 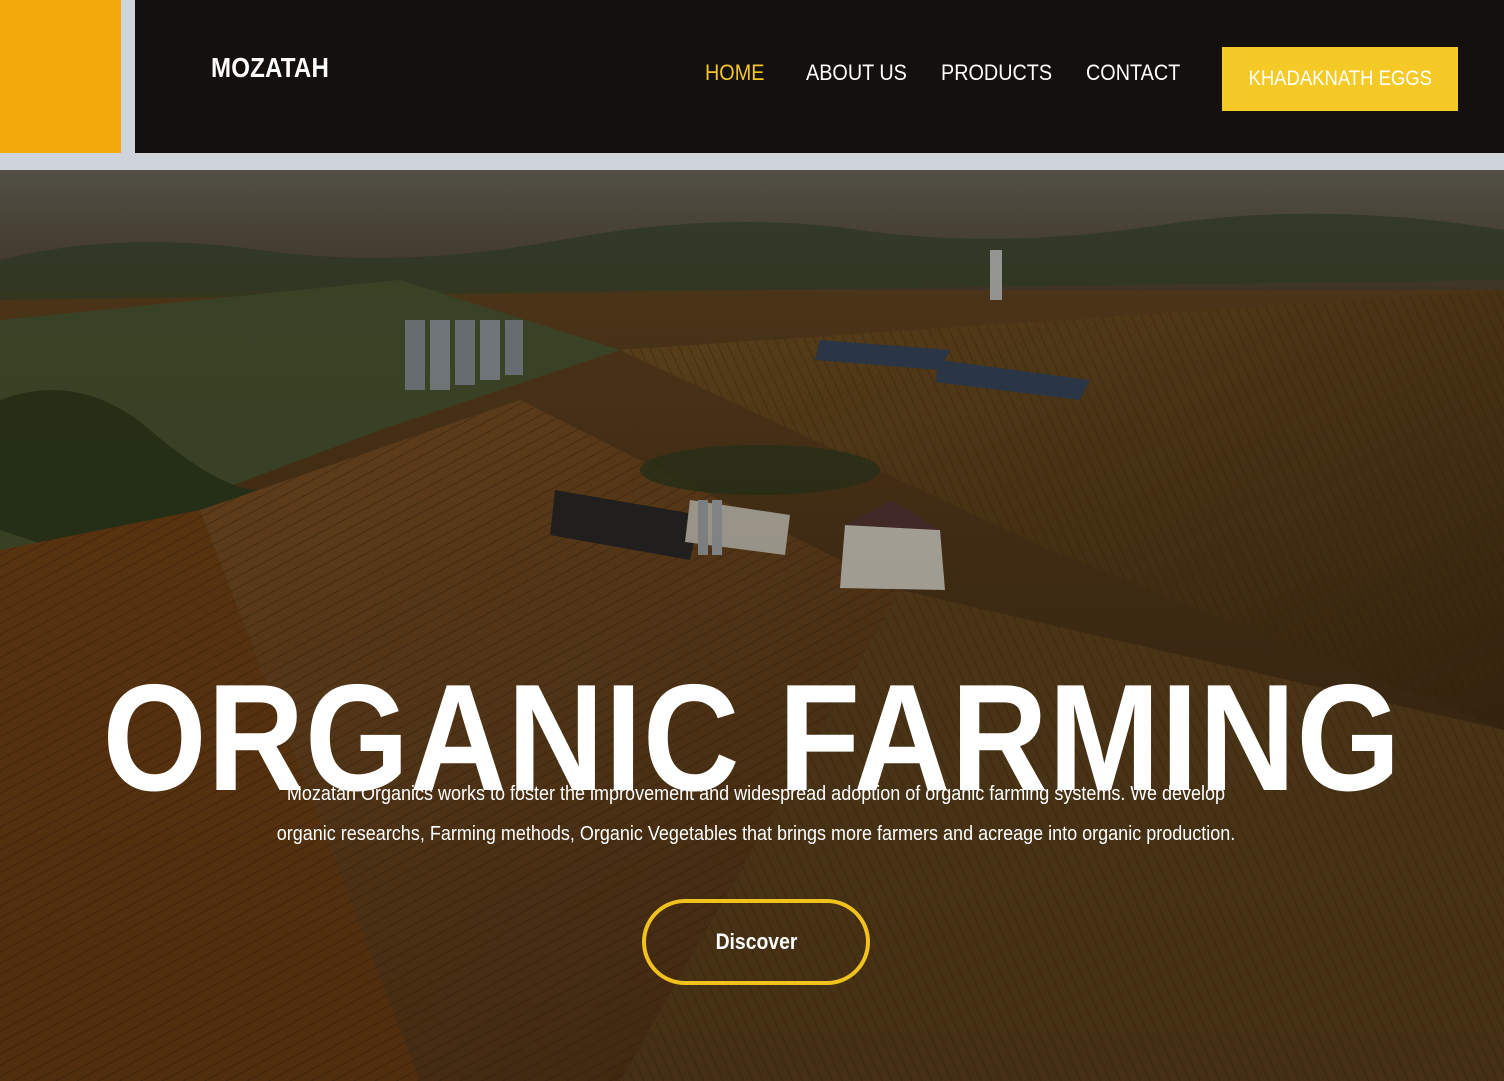 I want to click on nav-home: HOME, so click(x=734, y=73).